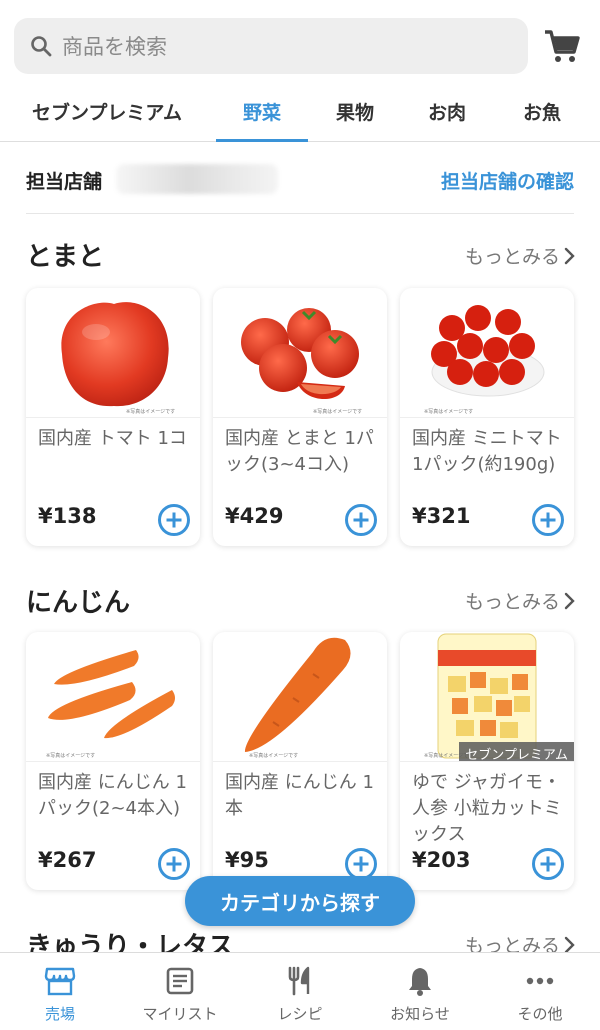  What do you see at coordinates (300, 1014) in the screenshot?
I see `nav-label: レシピ` at bounding box center [300, 1014].